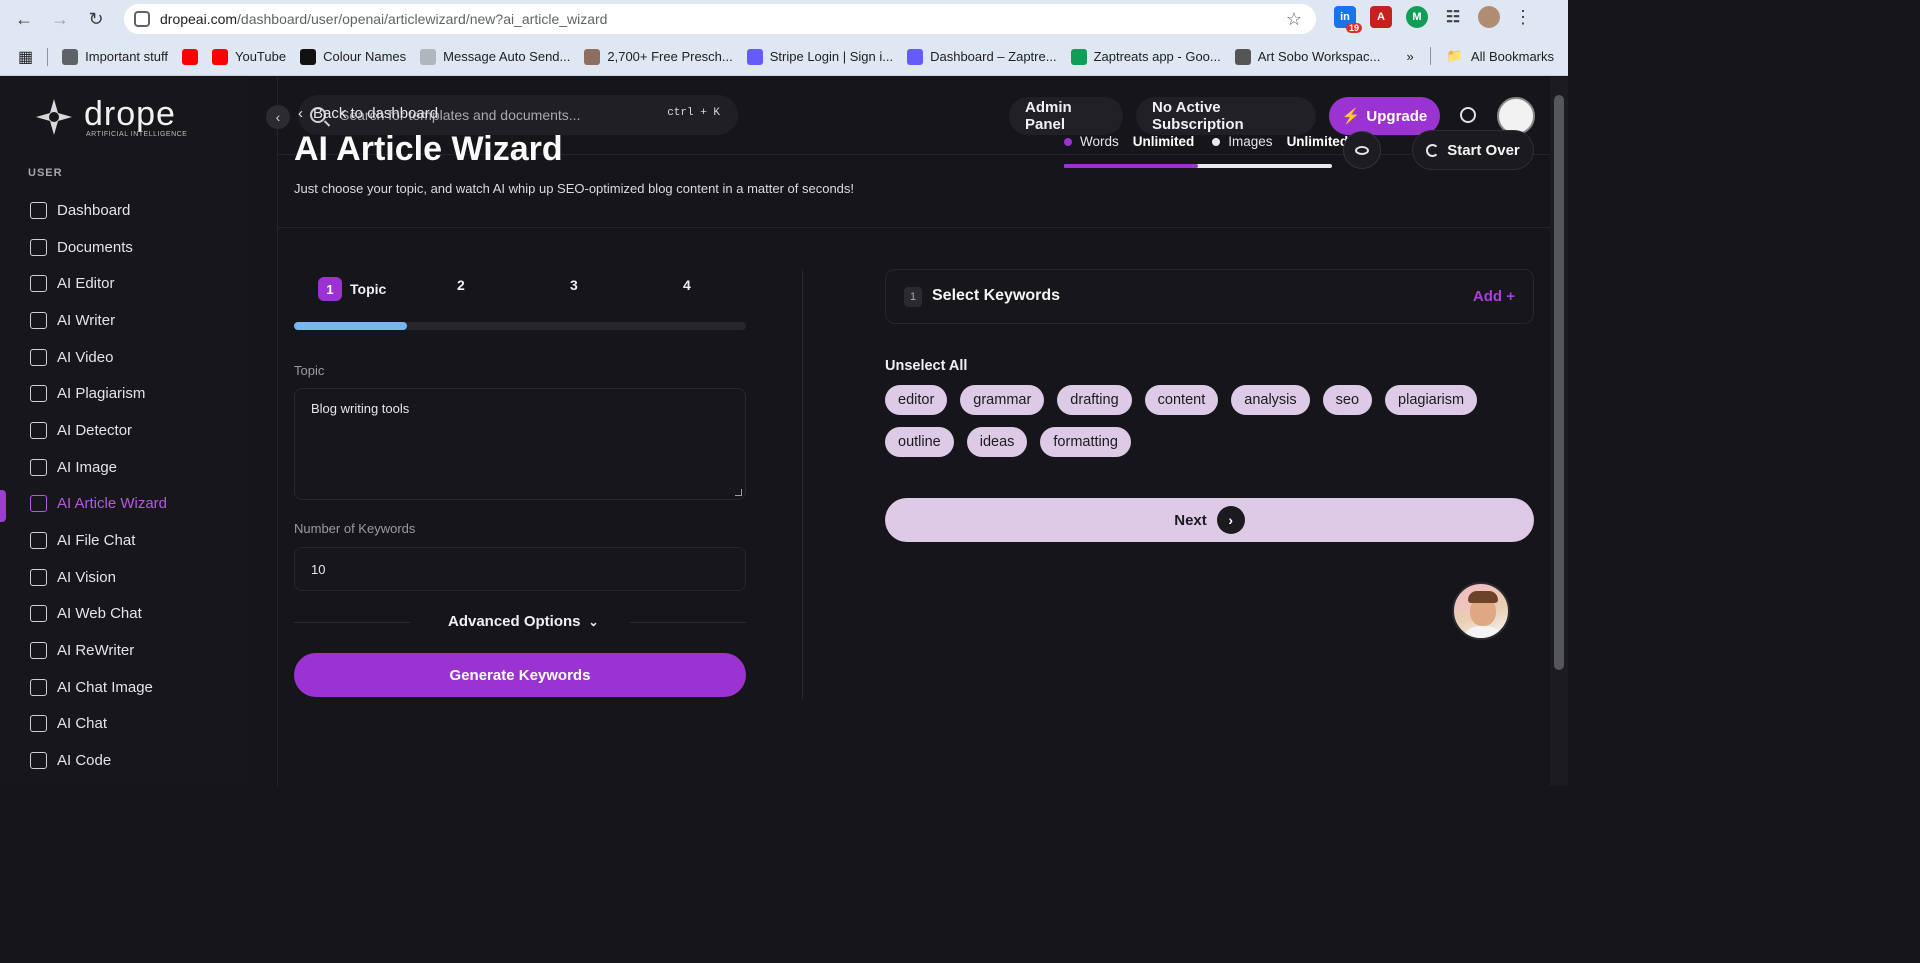 This screenshot has width=1920, height=963. Describe the element at coordinates (115, 56) in the screenshot. I see `bookmark-item: Important stuff` at that location.